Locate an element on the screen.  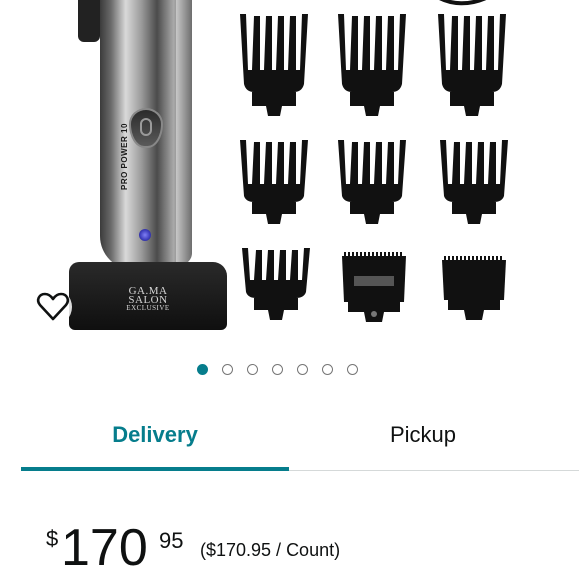
trimmer-model-text: PRO POWER 10 is located at coordinates (124, 156).